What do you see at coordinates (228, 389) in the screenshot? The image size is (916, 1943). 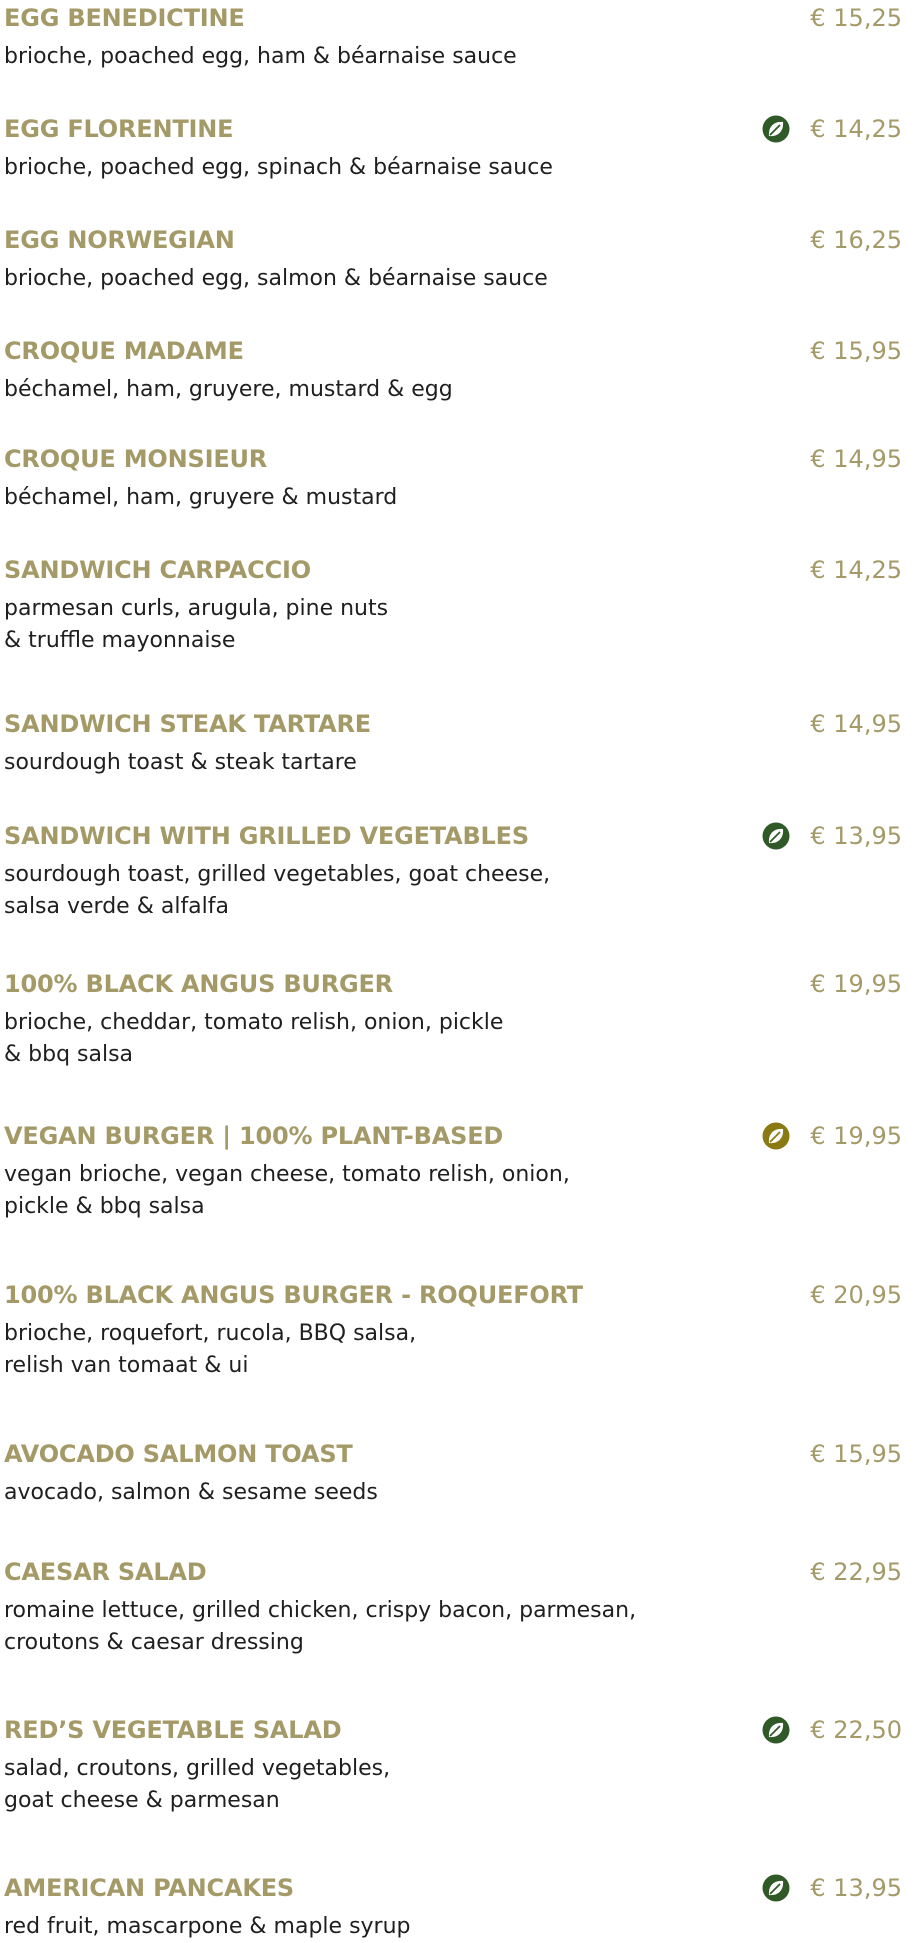 I see `item-description: béchamel, ham, gruyere, mustard & egg` at bounding box center [228, 389].